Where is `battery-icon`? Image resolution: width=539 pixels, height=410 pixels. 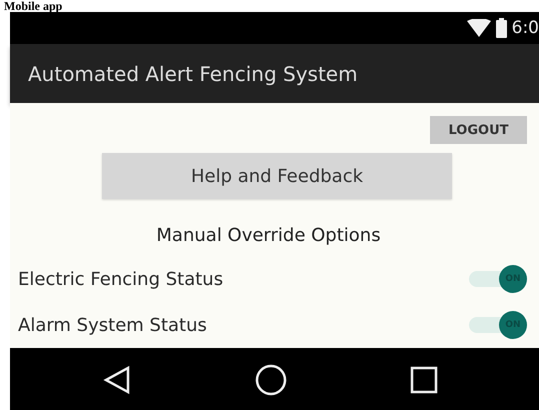 battery-icon is located at coordinates (501, 28).